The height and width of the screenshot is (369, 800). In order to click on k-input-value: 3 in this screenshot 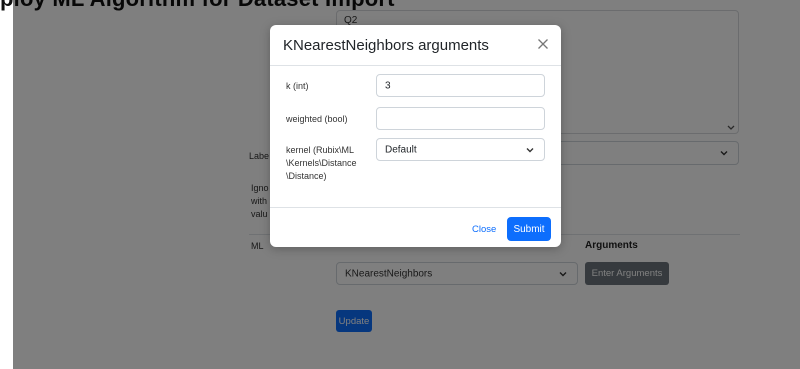, I will do `click(388, 85)`.